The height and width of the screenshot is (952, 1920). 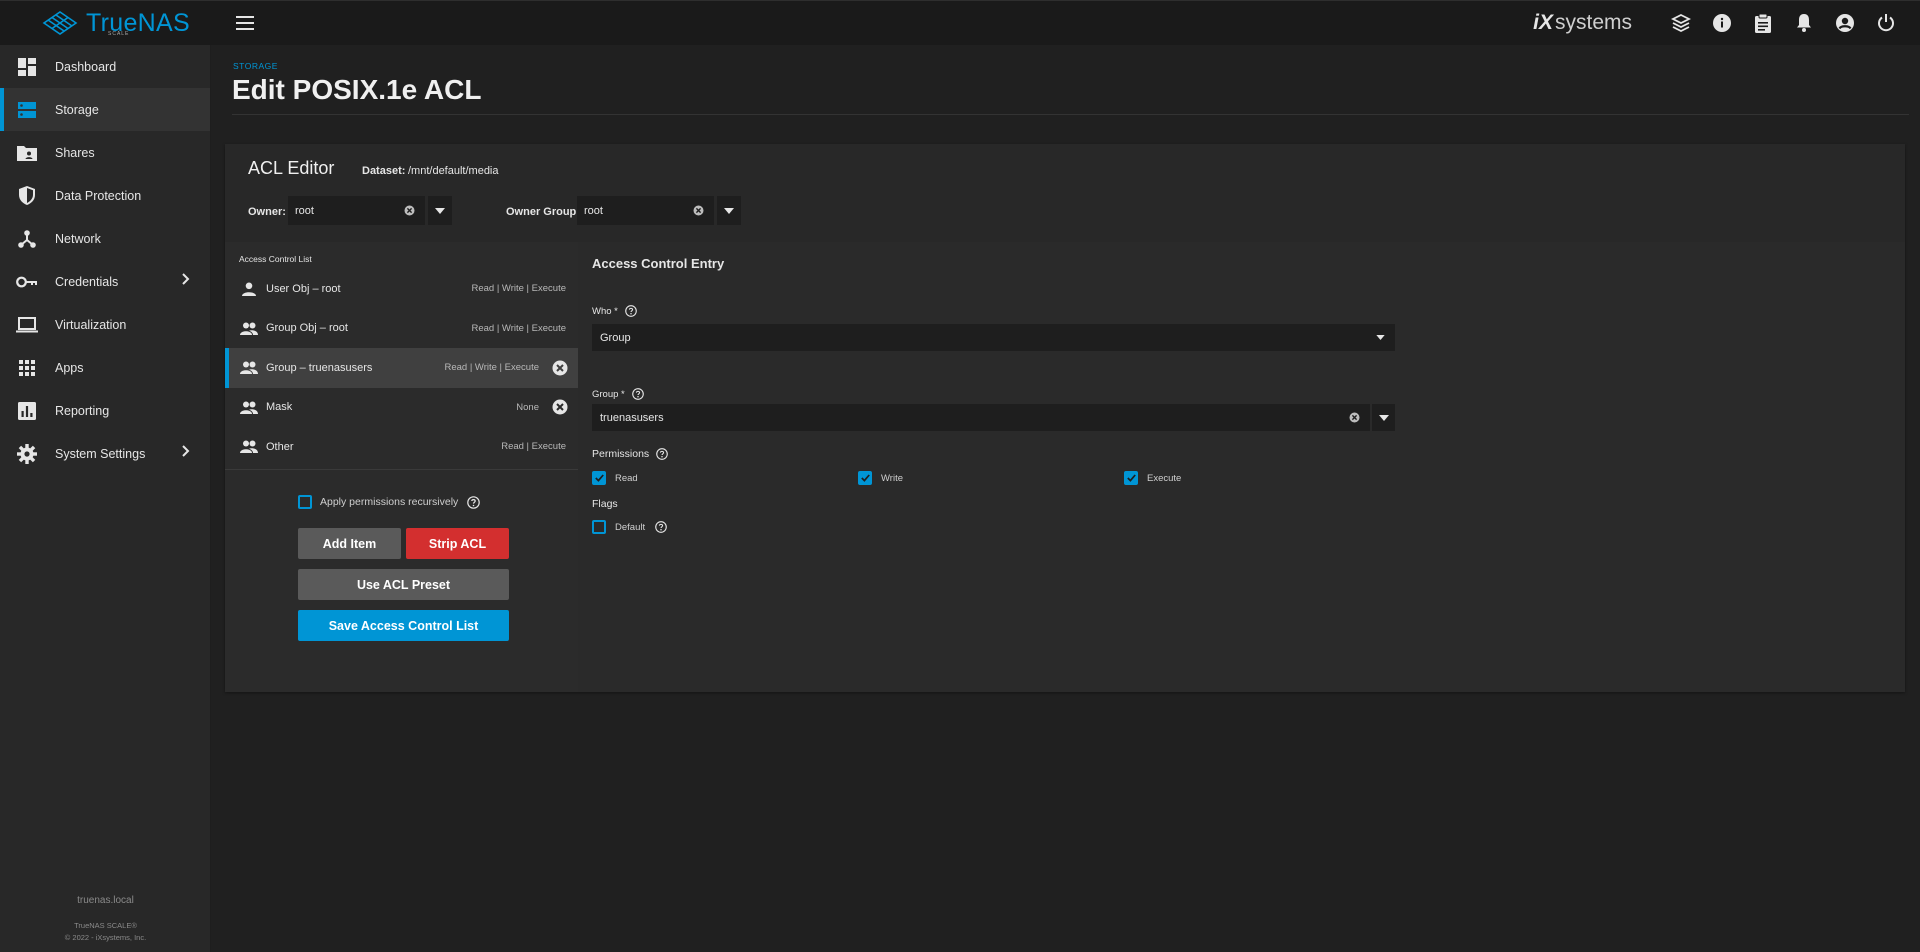 What do you see at coordinates (60, 23) in the screenshot?
I see `truenas-logo-icon` at bounding box center [60, 23].